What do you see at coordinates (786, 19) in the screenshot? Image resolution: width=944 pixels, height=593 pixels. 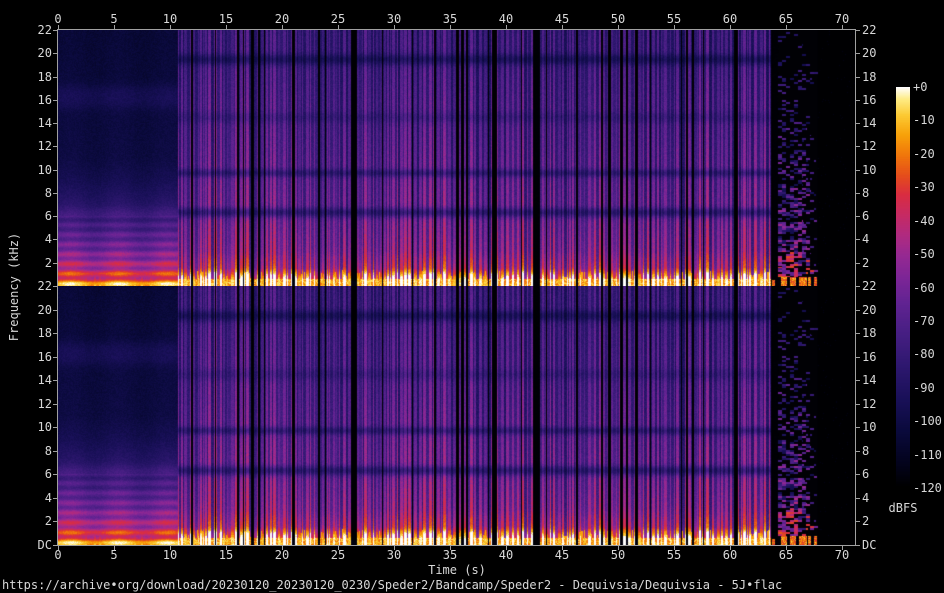 I see `time-tick-label-top: 65` at bounding box center [786, 19].